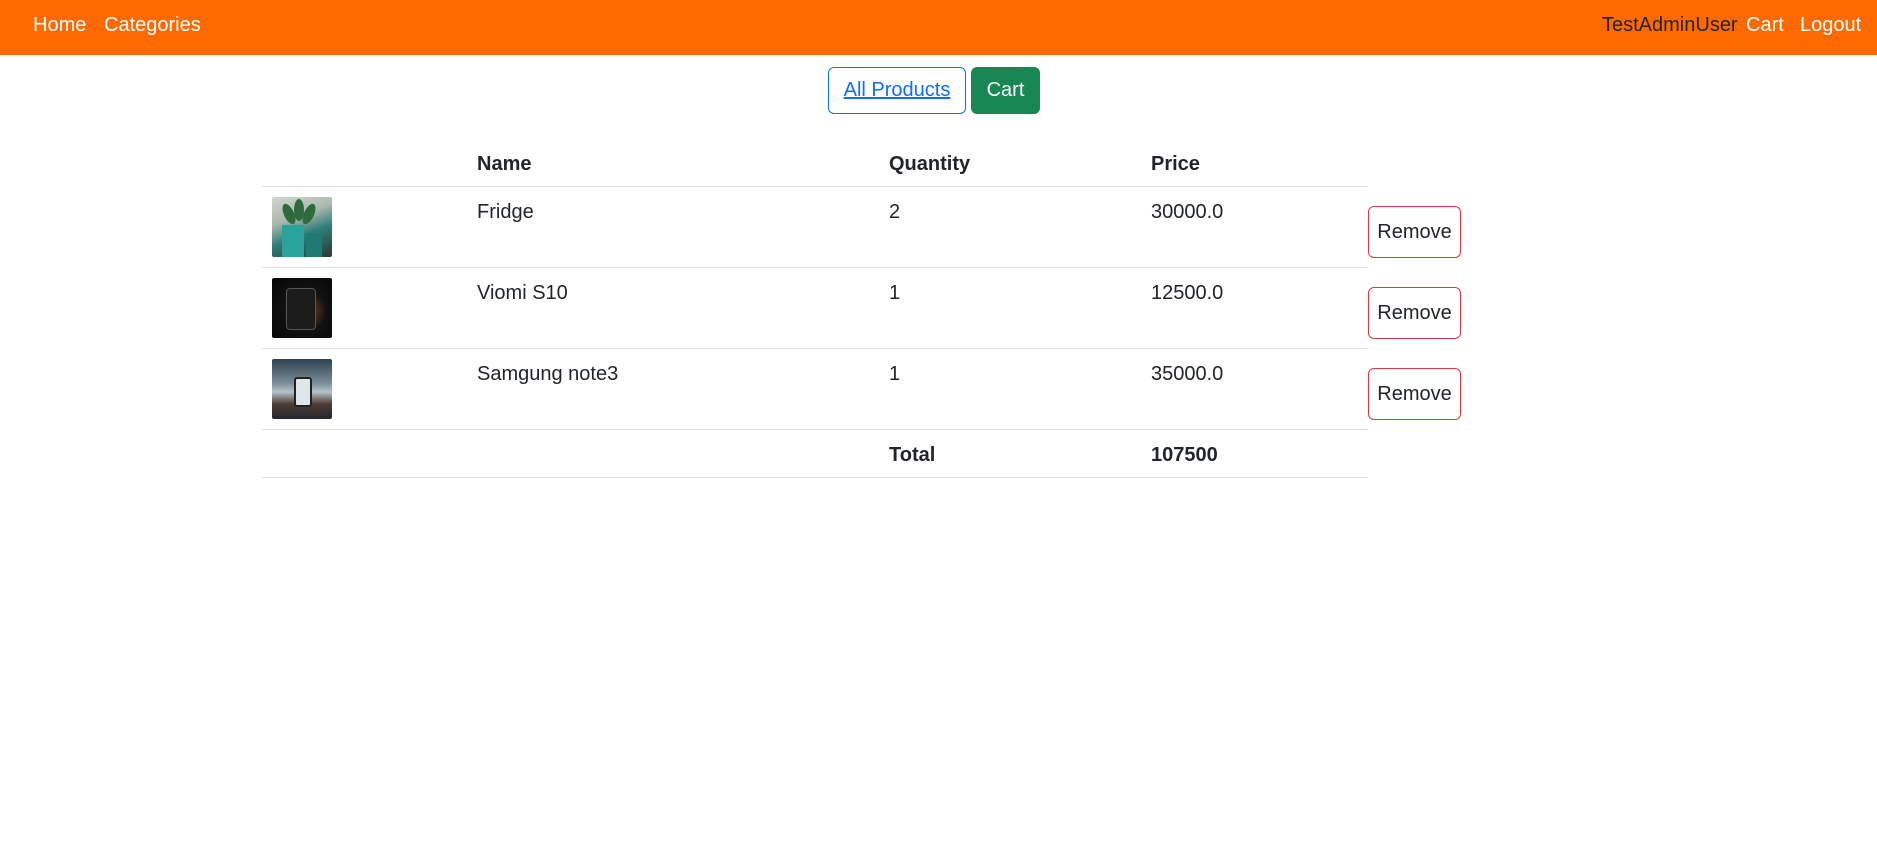  I want to click on cart-button: Cart, so click(1005, 90).